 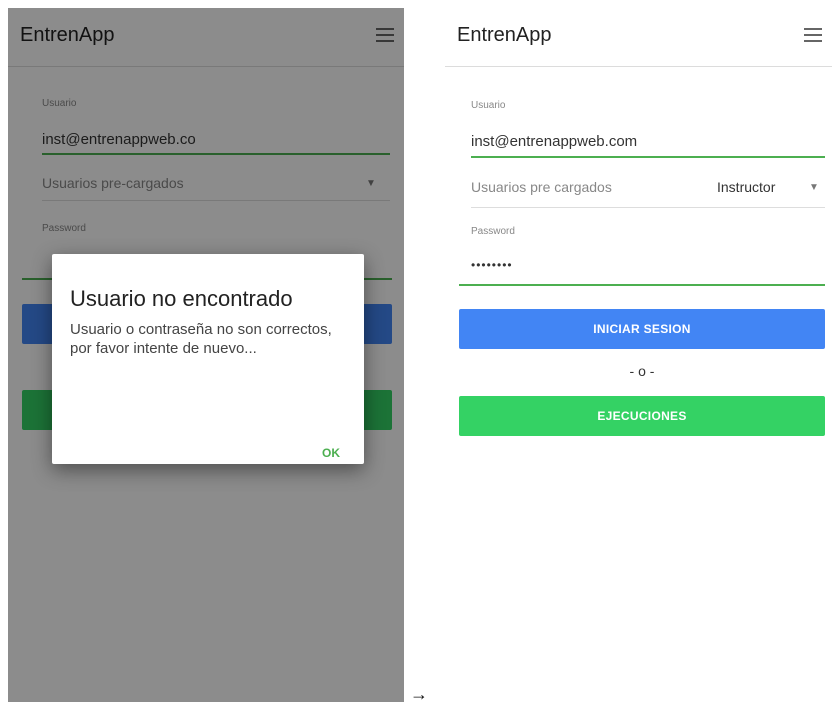 What do you see at coordinates (814, 187) in the screenshot?
I see `chevron-down-icon: ▼` at bounding box center [814, 187].